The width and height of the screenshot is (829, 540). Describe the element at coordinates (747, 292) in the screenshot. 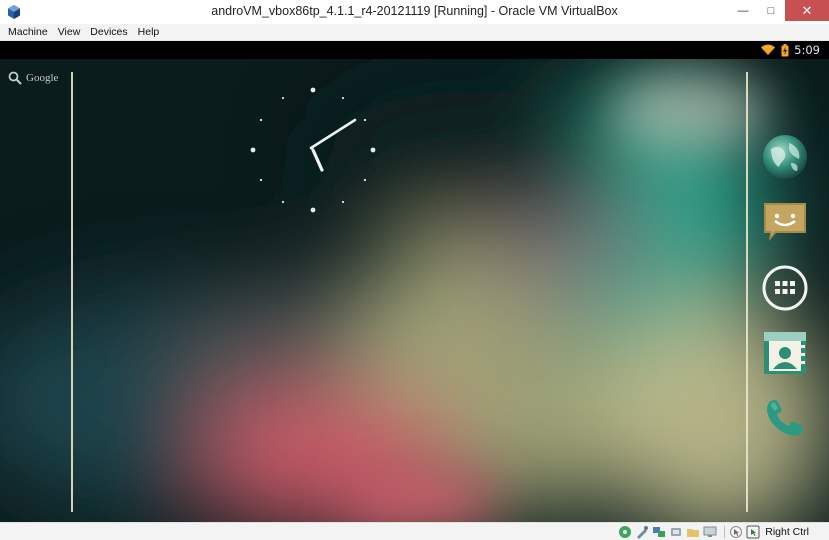

I see `right-page-edge` at that location.